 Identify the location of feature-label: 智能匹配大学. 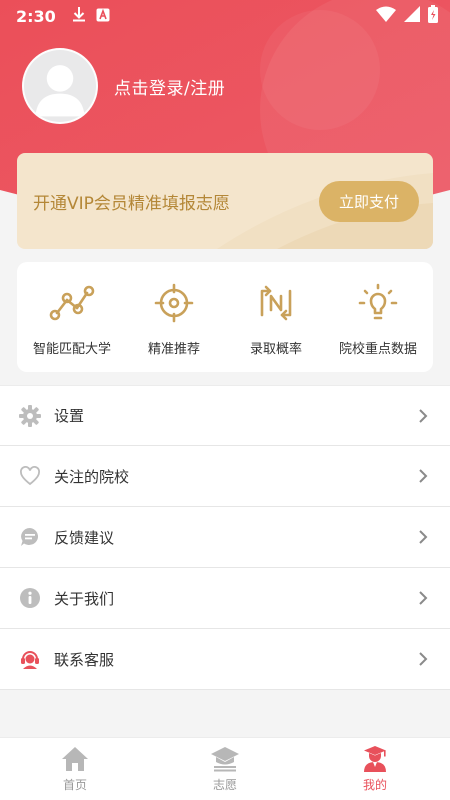
(71, 349).